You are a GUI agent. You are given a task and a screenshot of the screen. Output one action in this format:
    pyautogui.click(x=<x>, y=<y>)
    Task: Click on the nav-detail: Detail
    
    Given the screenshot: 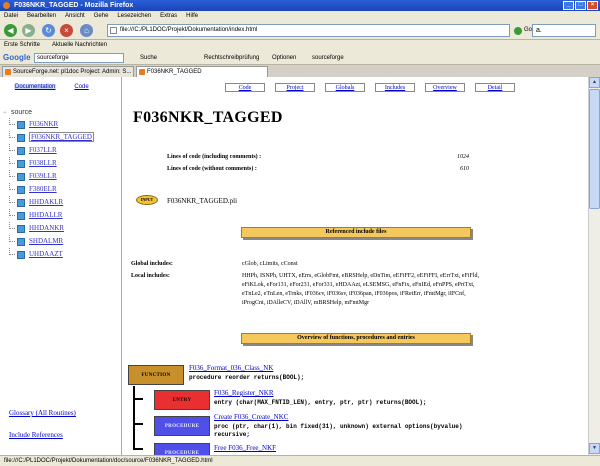 What is the action you would take?
    pyautogui.click(x=495, y=87)
    